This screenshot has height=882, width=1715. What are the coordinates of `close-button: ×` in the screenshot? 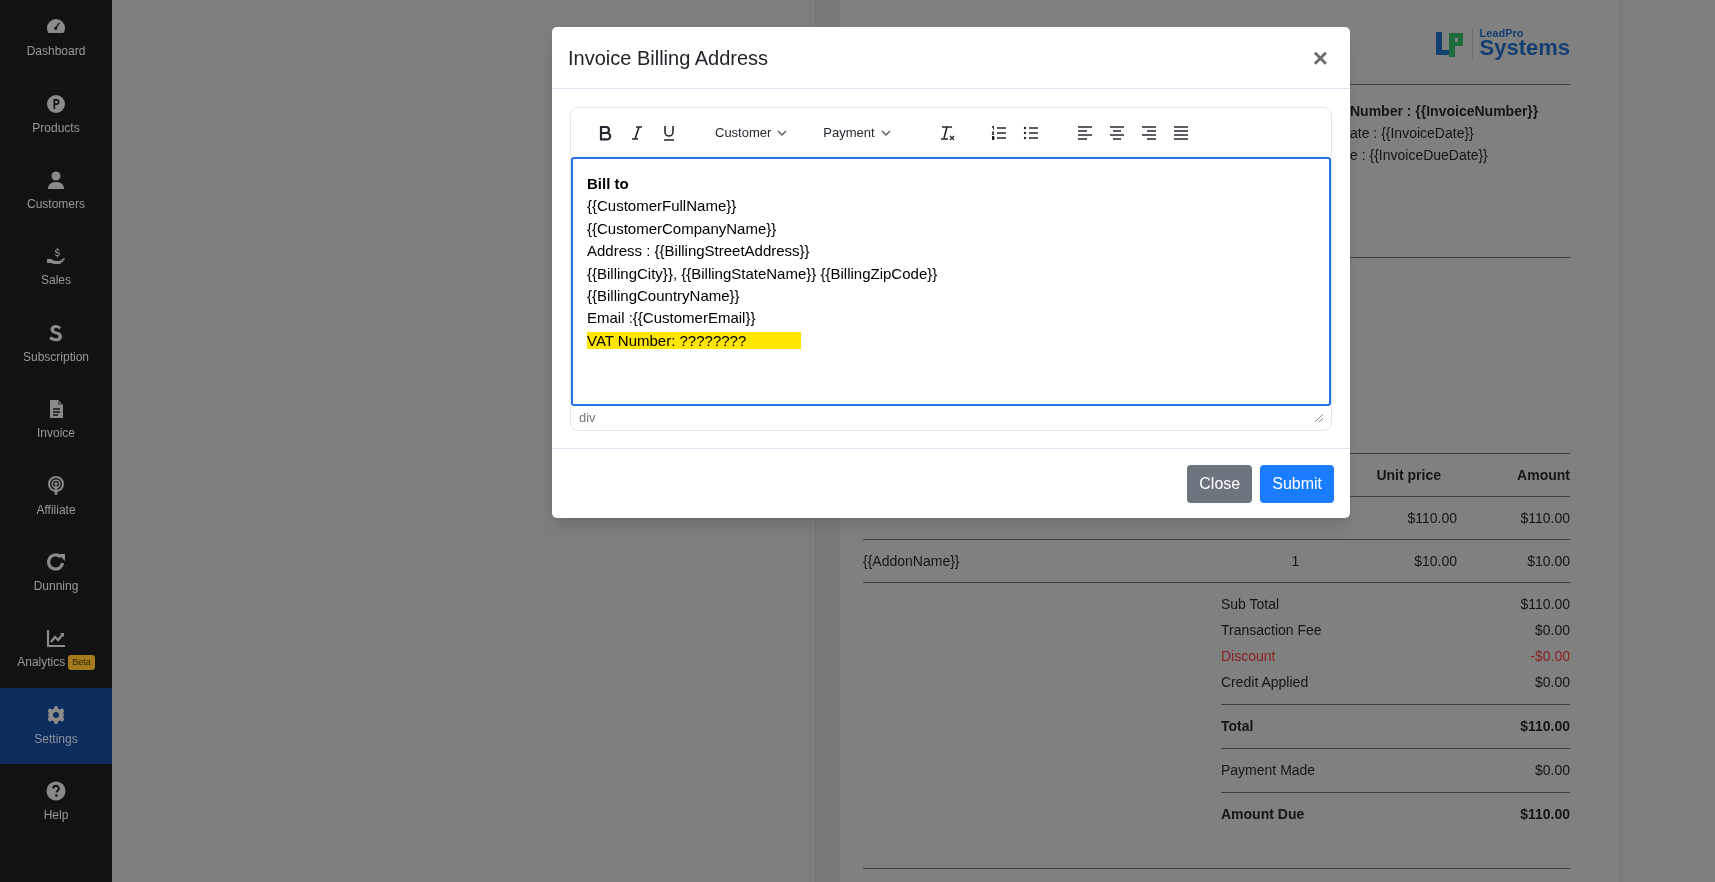 It's located at (1320, 57).